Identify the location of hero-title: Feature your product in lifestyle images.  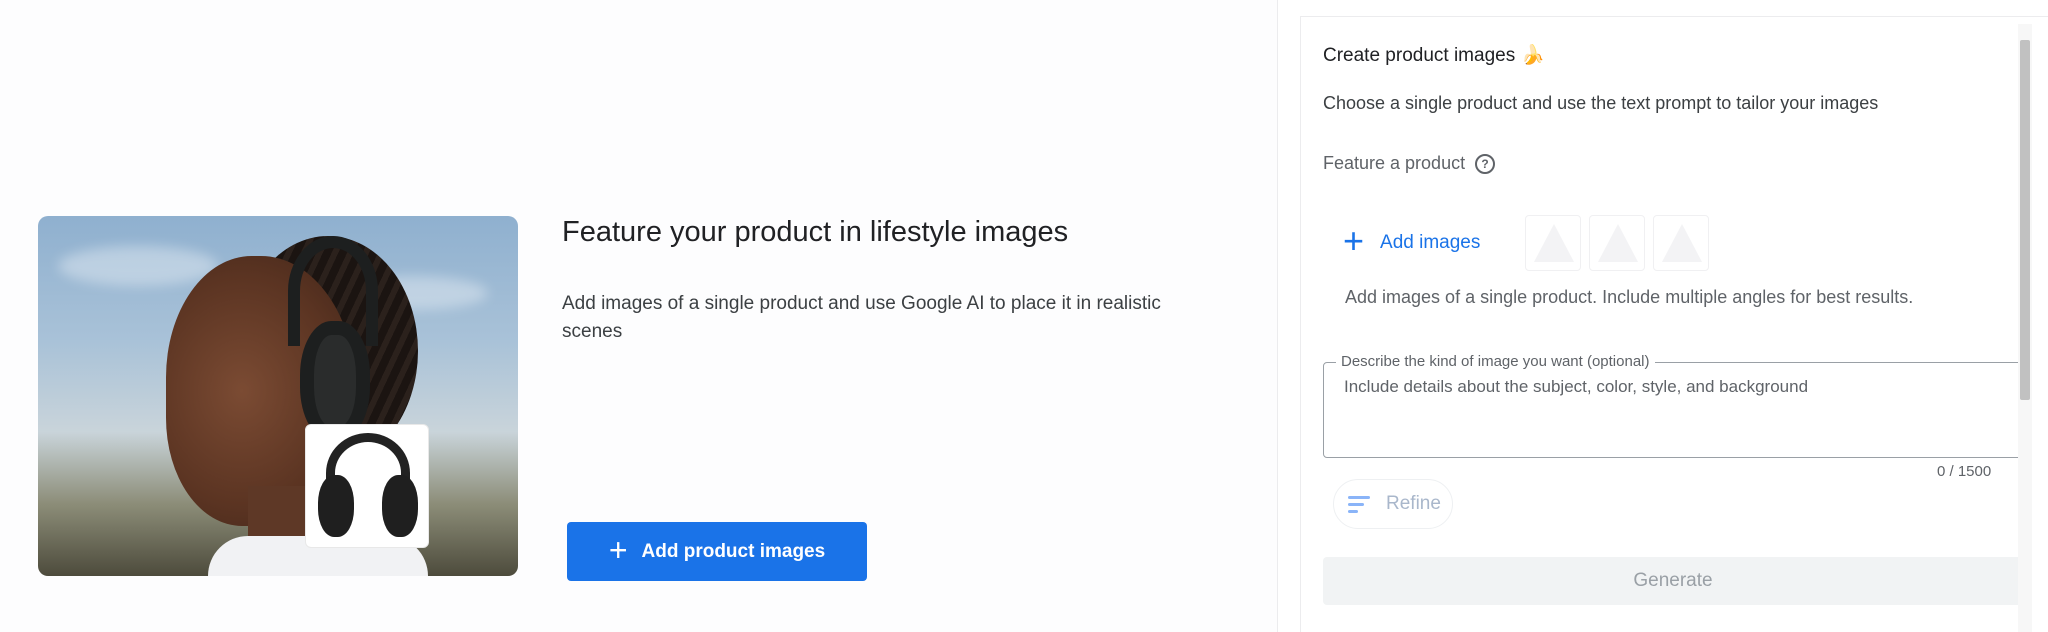
(815, 232).